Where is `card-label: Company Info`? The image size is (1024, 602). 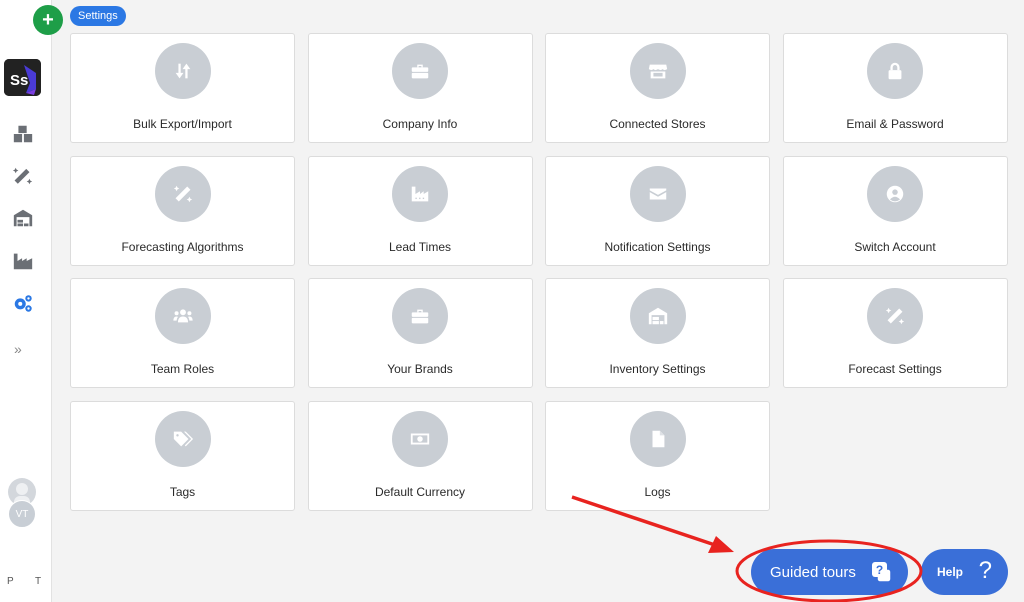
card-label: Company Info is located at coordinates (420, 124).